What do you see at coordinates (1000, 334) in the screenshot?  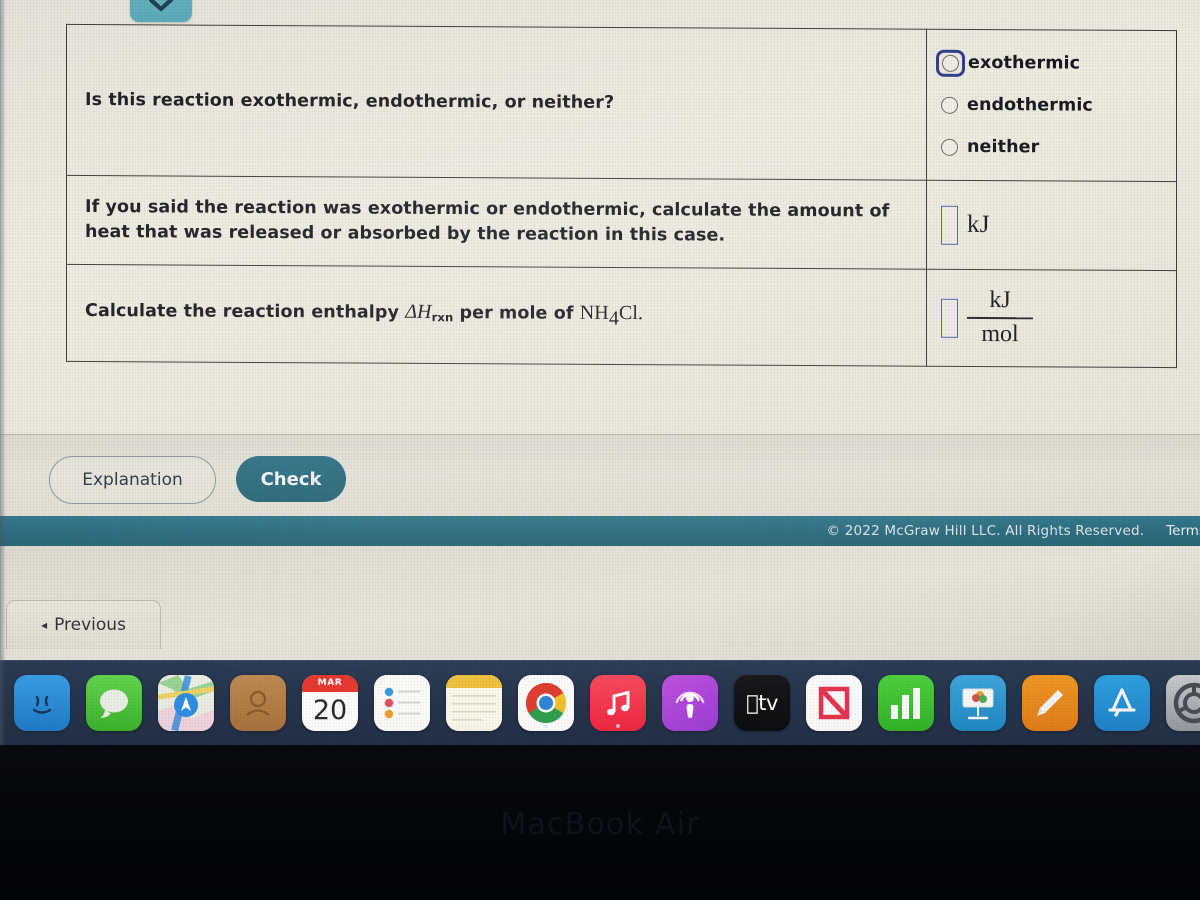 I see `unit-denominator-mol: mol` at bounding box center [1000, 334].